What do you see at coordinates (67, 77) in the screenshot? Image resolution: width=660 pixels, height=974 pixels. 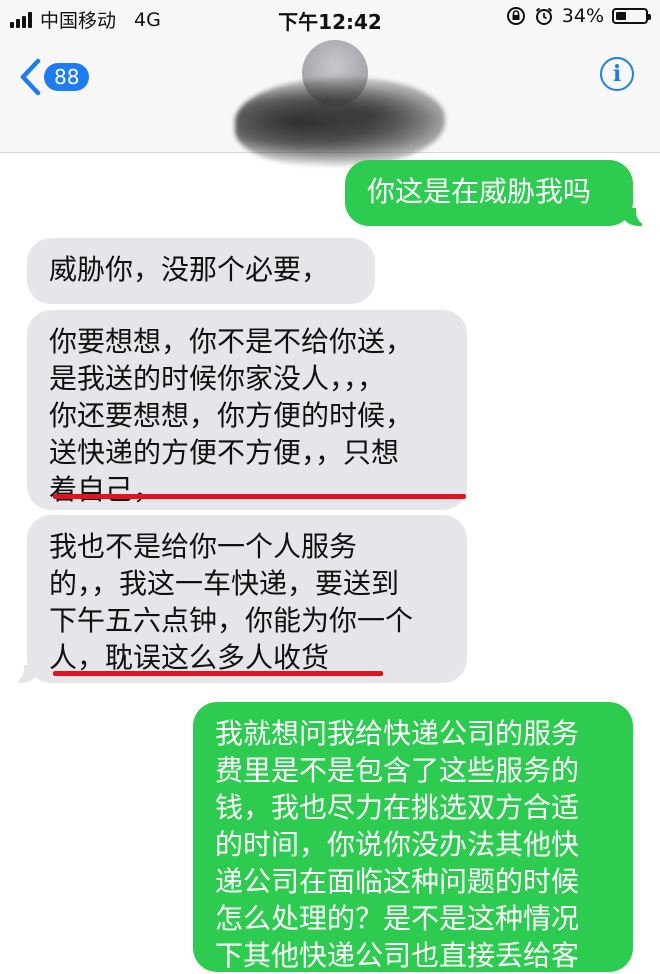 I see `unread-count-badge: 88` at bounding box center [67, 77].